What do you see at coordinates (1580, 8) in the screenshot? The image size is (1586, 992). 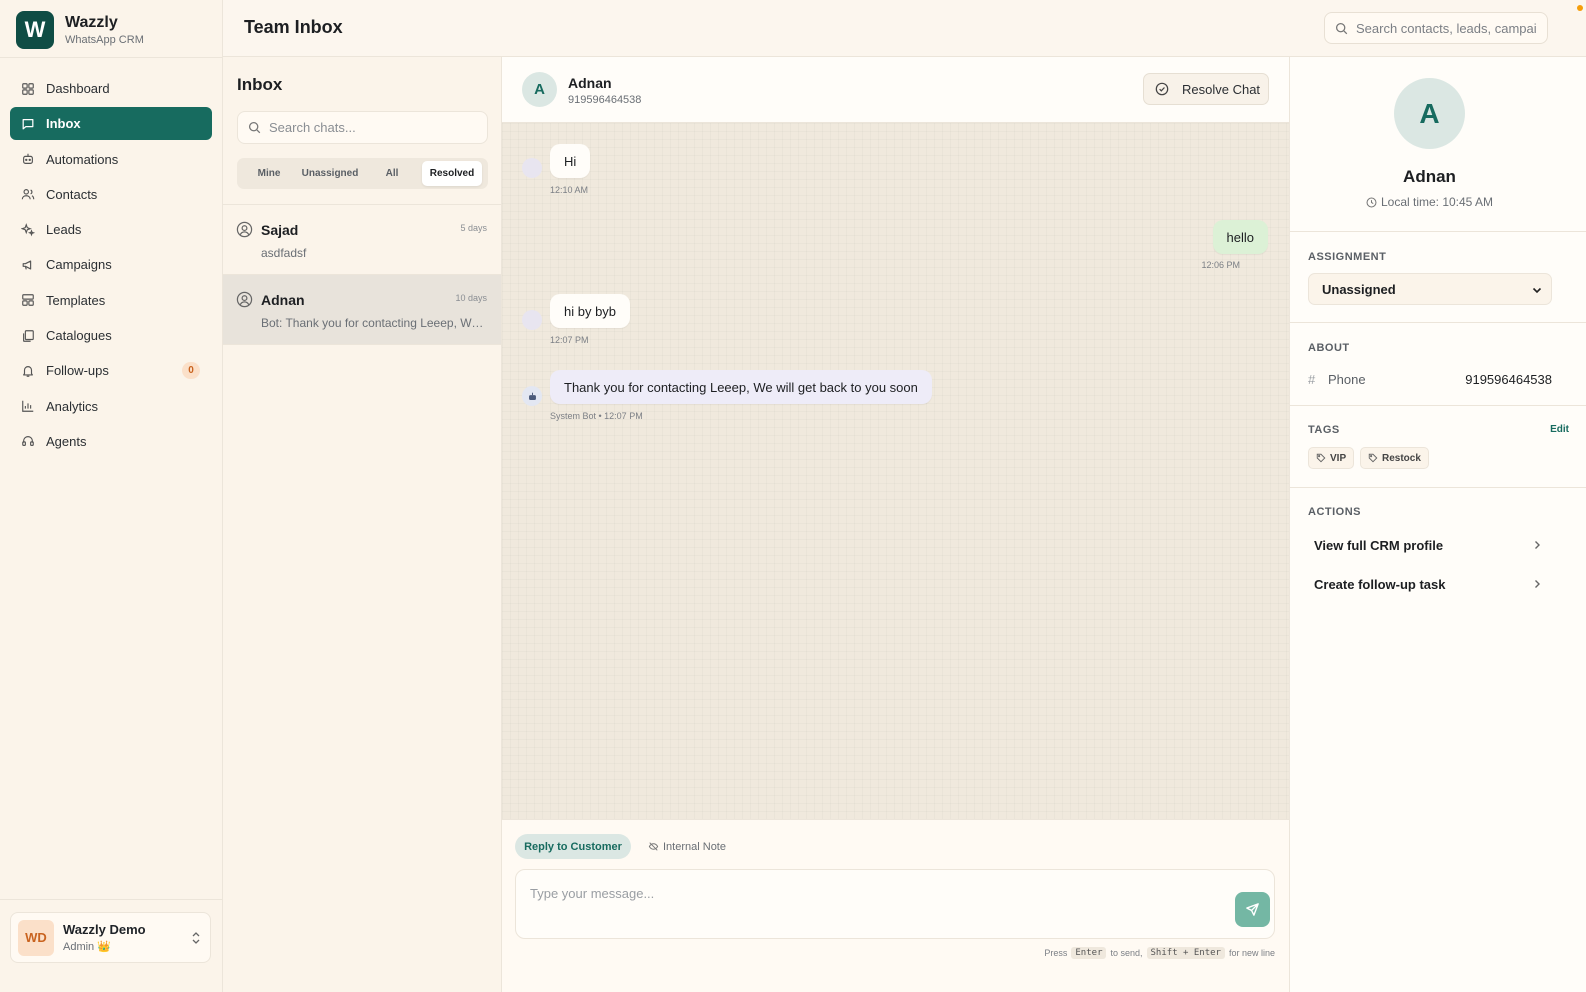 I see `status-dot` at bounding box center [1580, 8].